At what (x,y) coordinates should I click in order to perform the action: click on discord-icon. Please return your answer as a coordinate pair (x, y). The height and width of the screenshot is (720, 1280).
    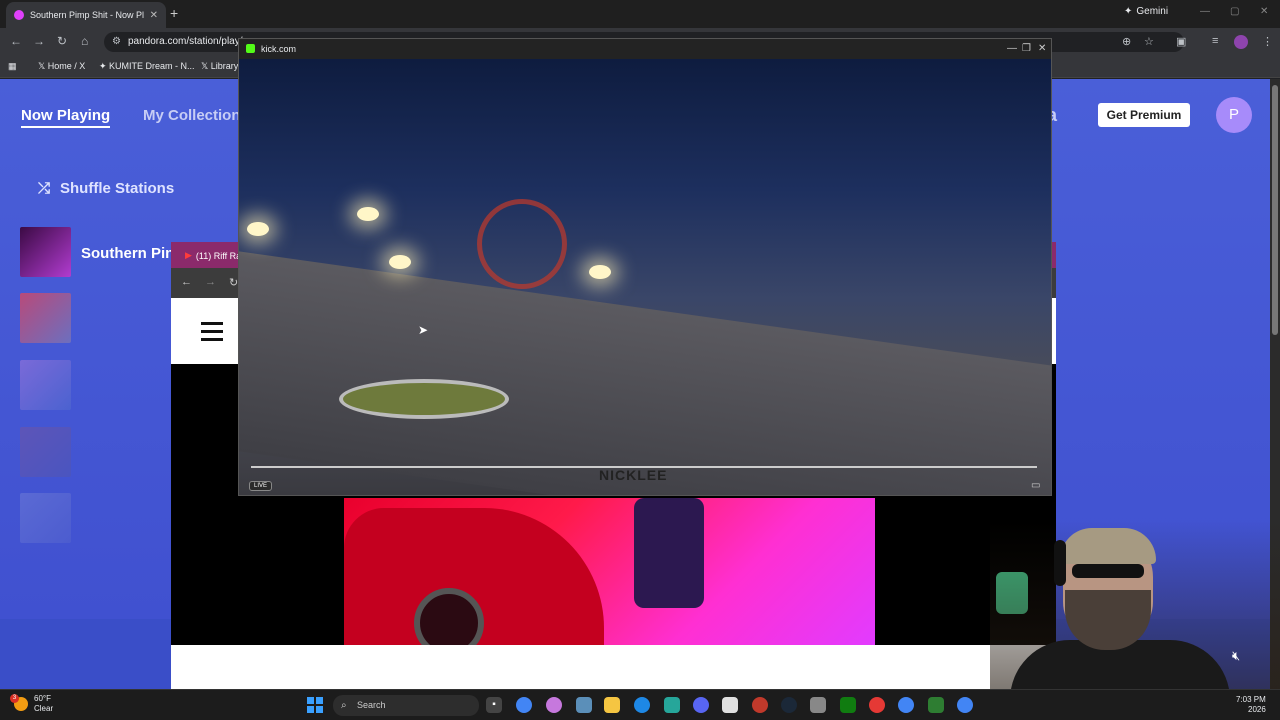
    Looking at the image, I should click on (701, 705).